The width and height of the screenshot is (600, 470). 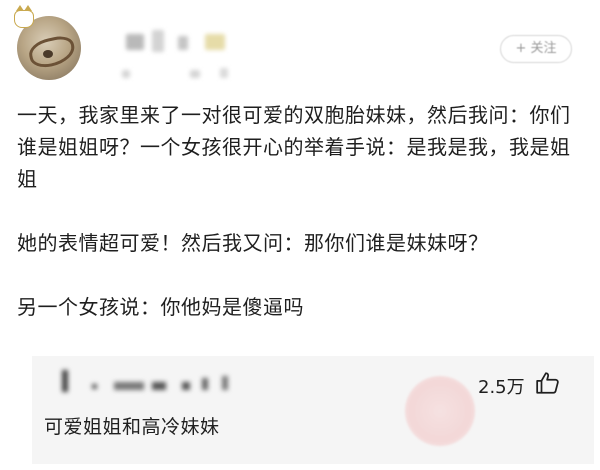 I want to click on comment-text: 可爱姐姐和高冷妹妹, so click(x=132, y=427).